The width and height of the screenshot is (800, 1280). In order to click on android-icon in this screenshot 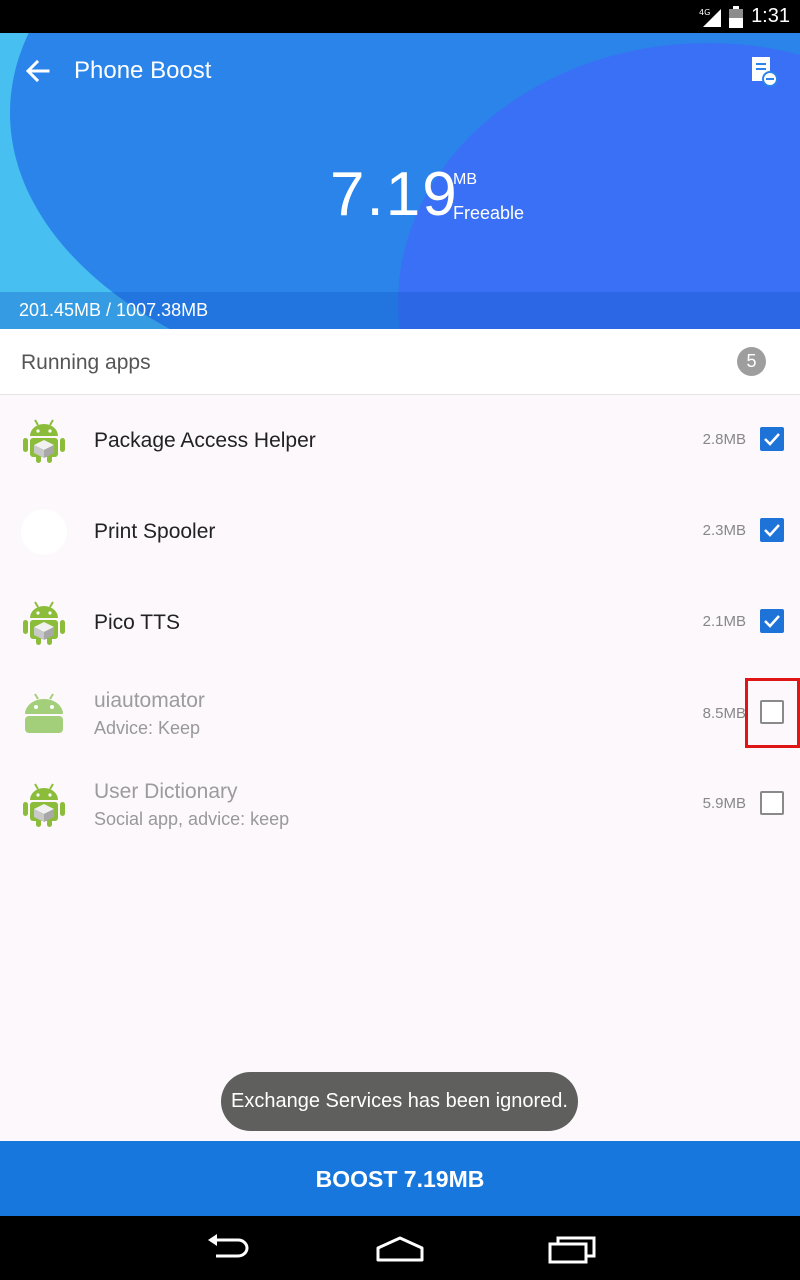, I will do `click(44, 713)`.